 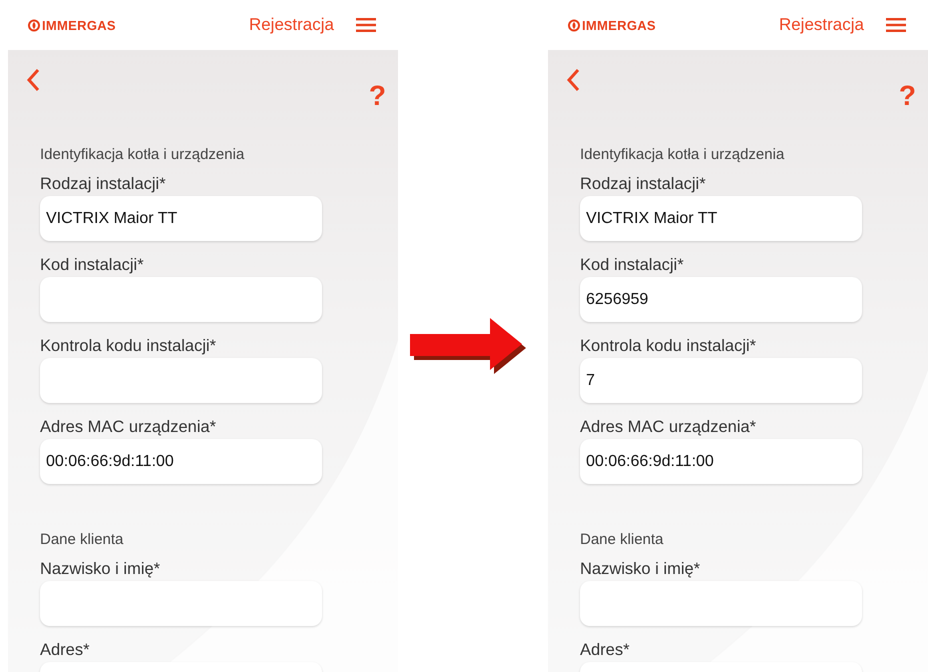 I want to click on input-field: 6256959, so click(x=721, y=299).